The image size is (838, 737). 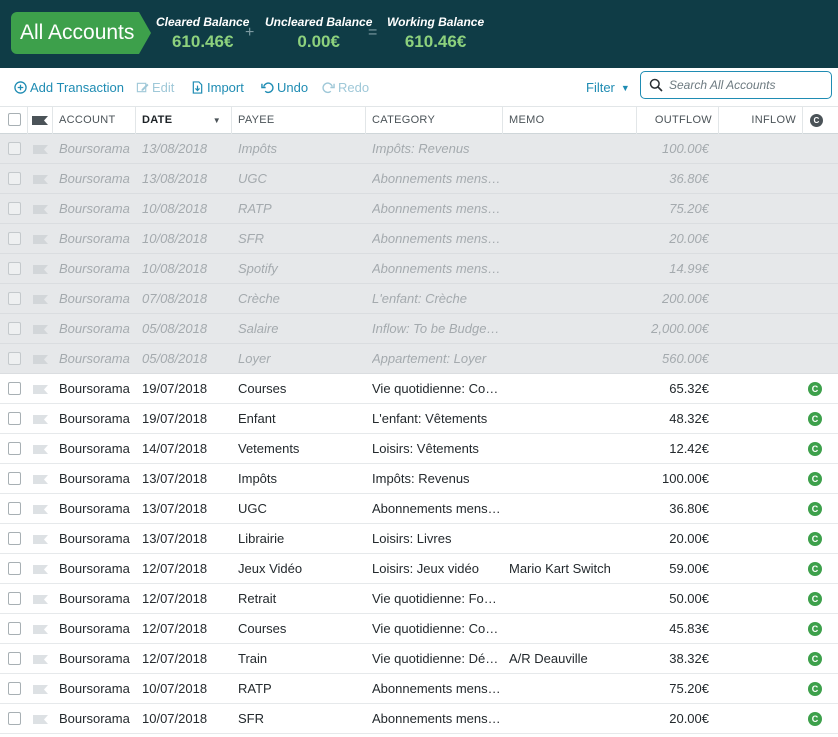 I want to click on column-date: DATE ▼, so click(x=184, y=120).